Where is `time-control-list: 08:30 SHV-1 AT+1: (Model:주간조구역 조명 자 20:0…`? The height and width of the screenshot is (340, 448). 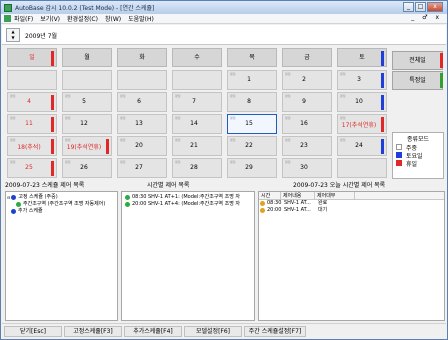 time-control-list: 08:30 SHV-1 AT+1: (Model:주간조구역 조명 자 20:0… is located at coordinates (188, 256).